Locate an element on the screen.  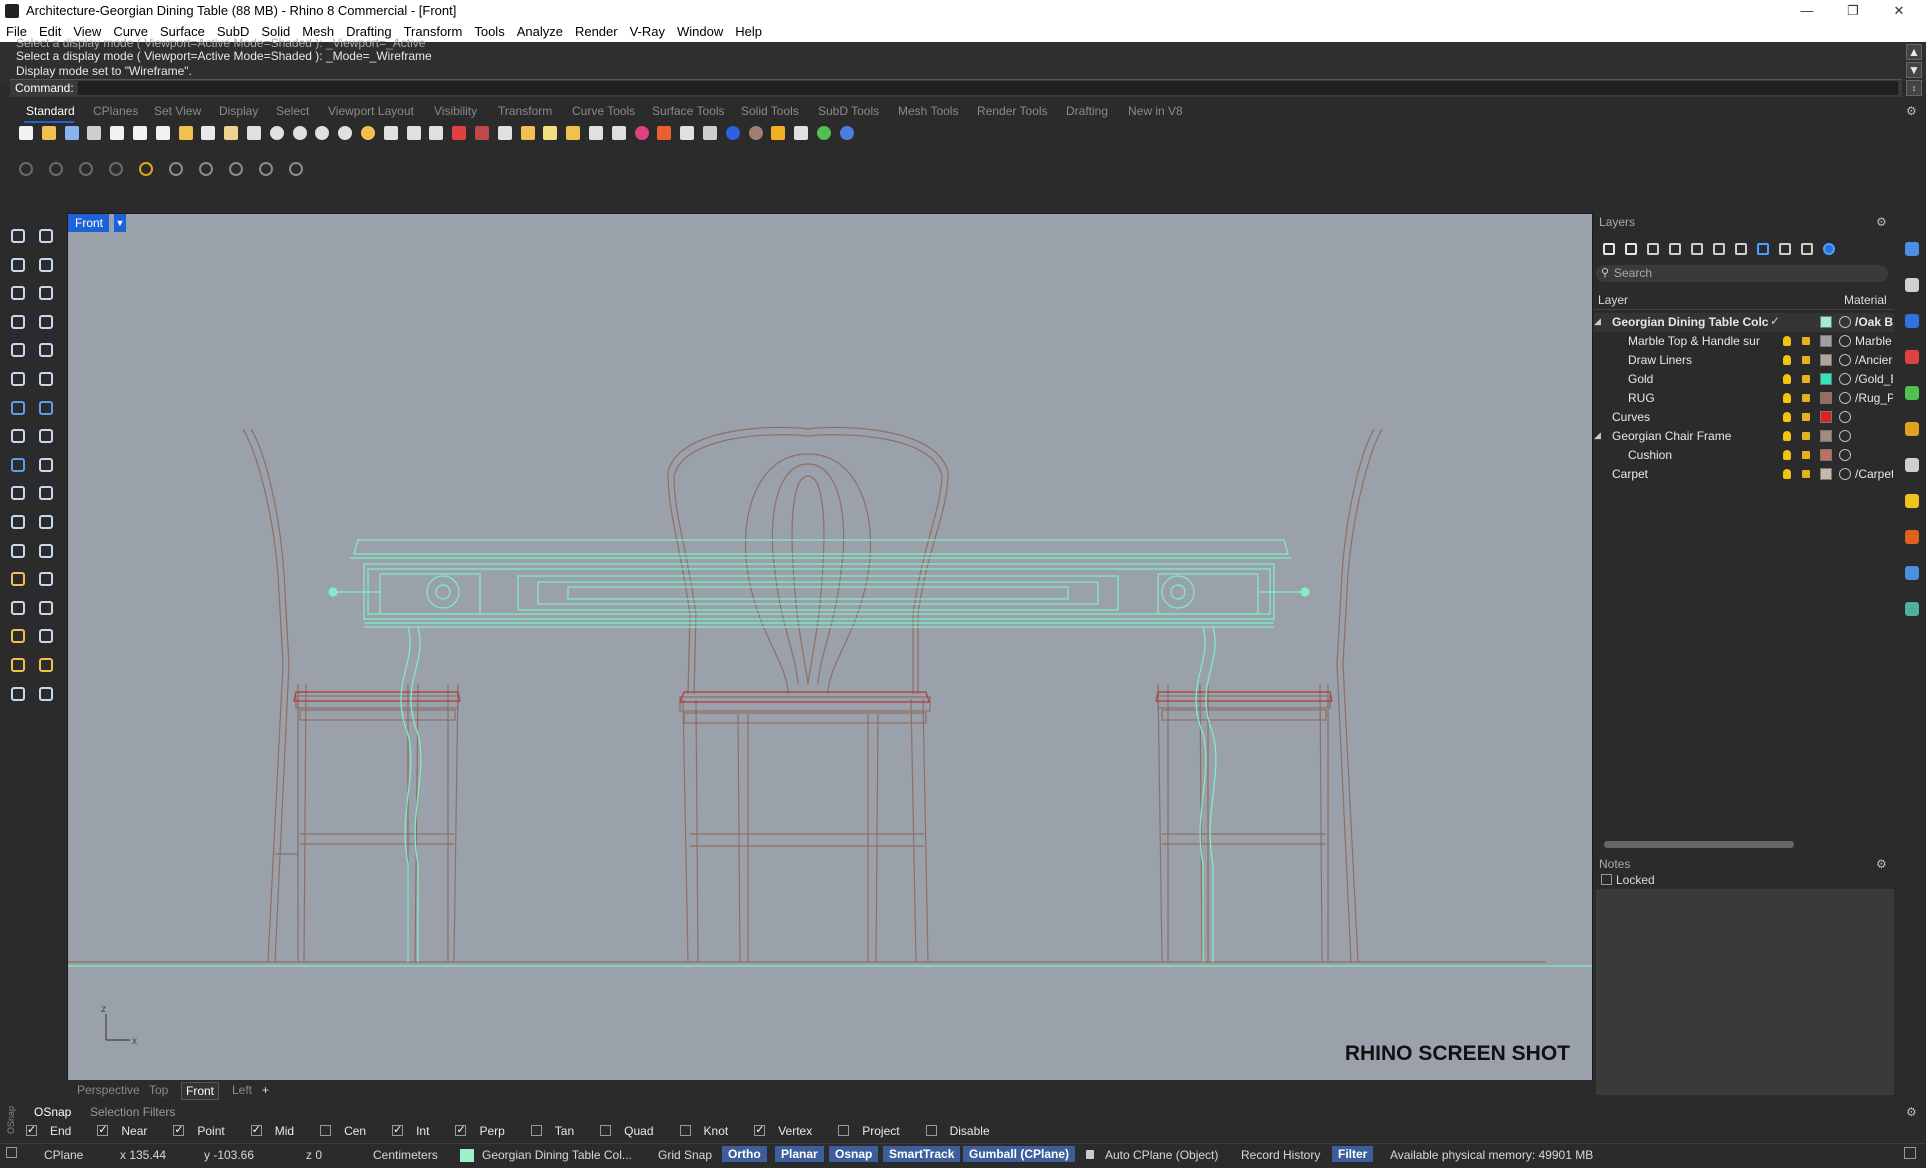
group-icon is located at coordinates (18, 579).